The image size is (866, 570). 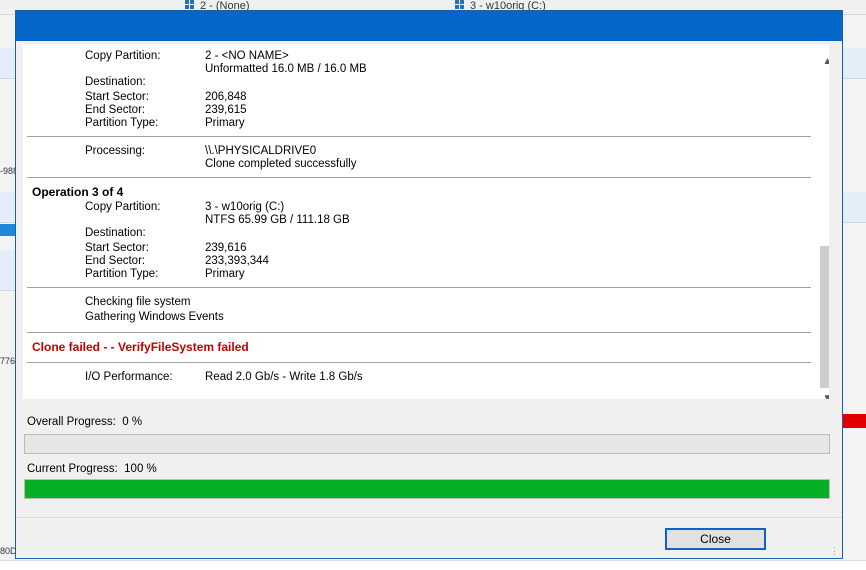 I want to click on background-text-fragment: 776, so click(x=8, y=361).